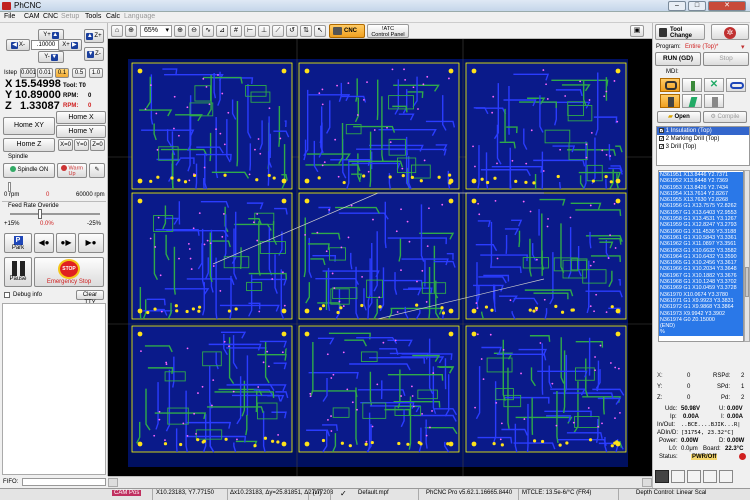 Image resolution: width=750 pixels, height=500 pixels. What do you see at coordinates (81, 117) in the screenshot?
I see `home-x-button: Home X` at bounding box center [81, 117].